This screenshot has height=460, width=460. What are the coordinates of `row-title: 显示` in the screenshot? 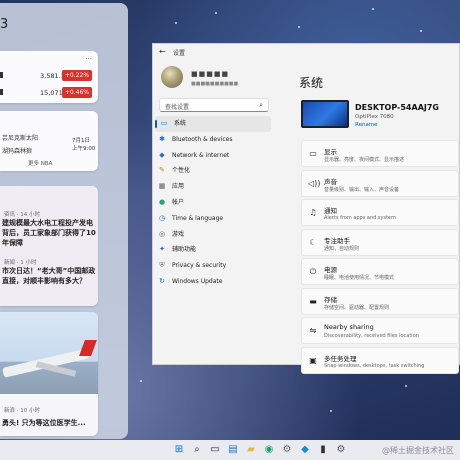 It's located at (330, 152).